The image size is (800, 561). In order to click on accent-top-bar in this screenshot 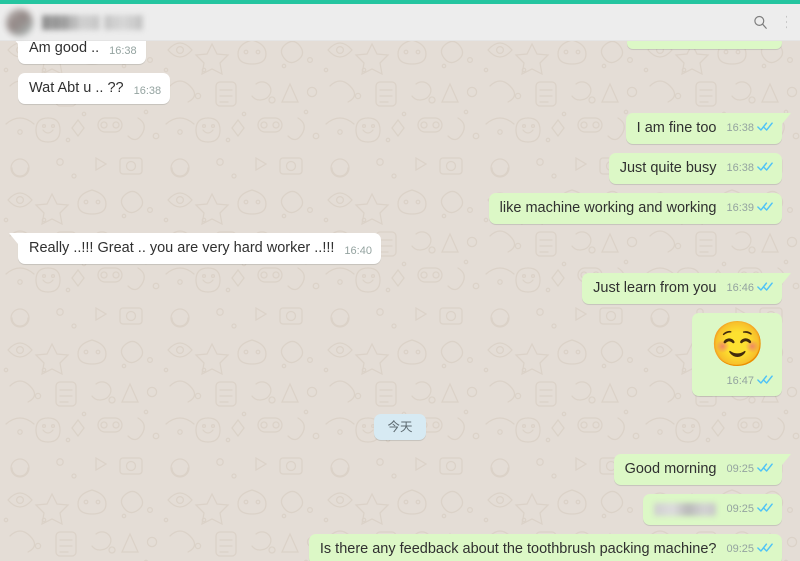, I will do `click(400, 2)`.